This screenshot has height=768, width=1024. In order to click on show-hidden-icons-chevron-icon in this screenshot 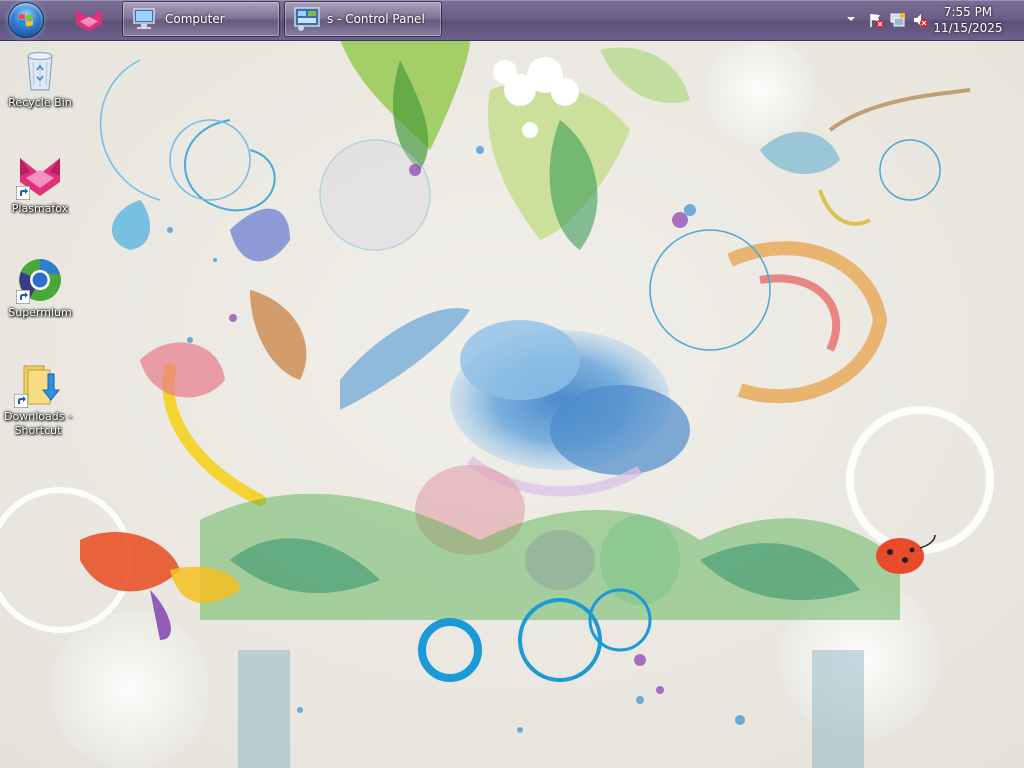, I will do `click(851, 19)`.